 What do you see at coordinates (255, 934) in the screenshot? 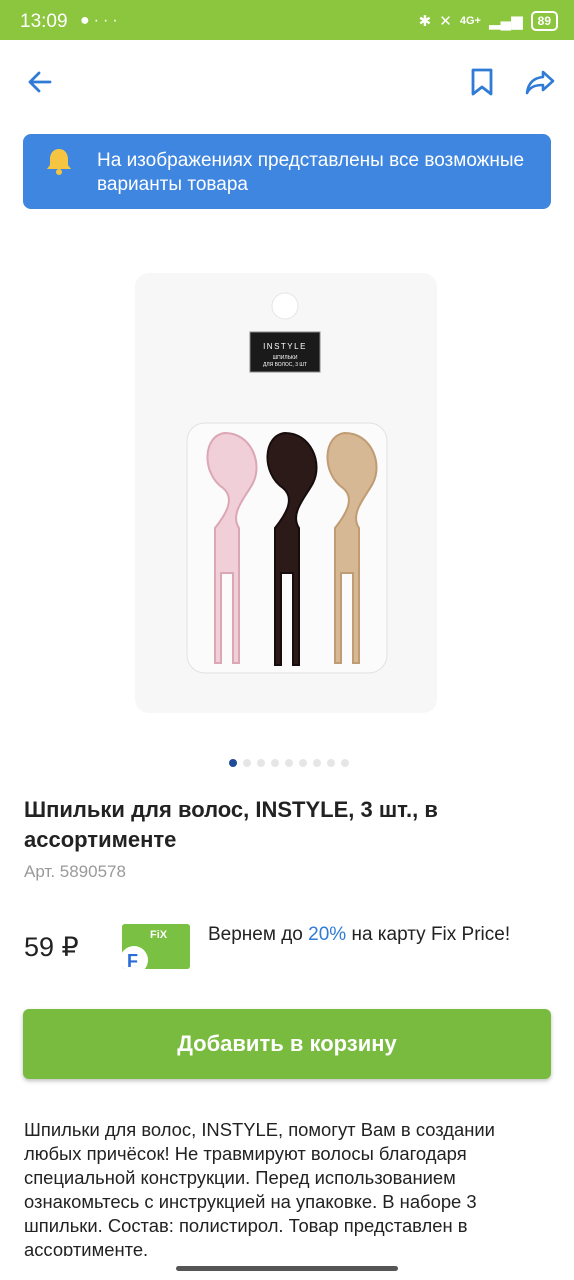
I see `cashback-prefix: Вернем до` at bounding box center [255, 934].